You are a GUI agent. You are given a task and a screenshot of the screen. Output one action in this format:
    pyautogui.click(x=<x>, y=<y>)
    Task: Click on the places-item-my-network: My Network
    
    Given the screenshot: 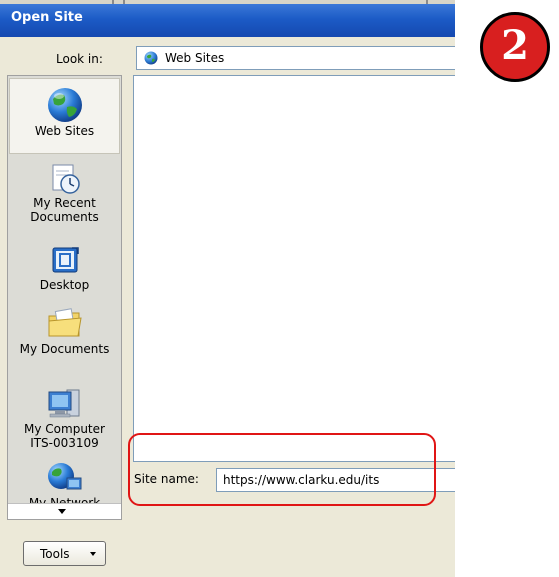 What is the action you would take?
    pyautogui.click(x=64, y=484)
    